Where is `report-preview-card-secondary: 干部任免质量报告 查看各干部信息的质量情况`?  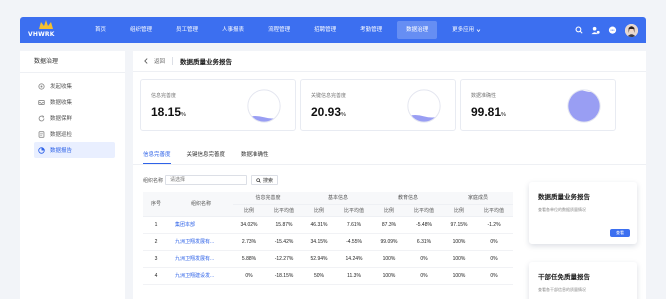 report-preview-card-secondary: 干部任免质量报告 查看各干部信息的质量情况 is located at coordinates (583, 280).